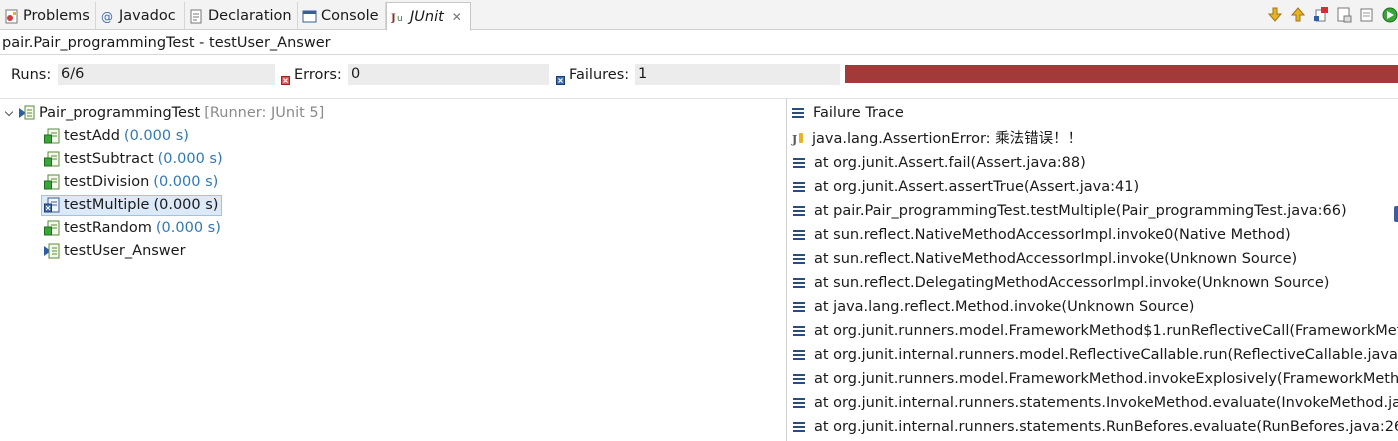  What do you see at coordinates (1276, 15) in the screenshot?
I see `next-failure-icon` at bounding box center [1276, 15].